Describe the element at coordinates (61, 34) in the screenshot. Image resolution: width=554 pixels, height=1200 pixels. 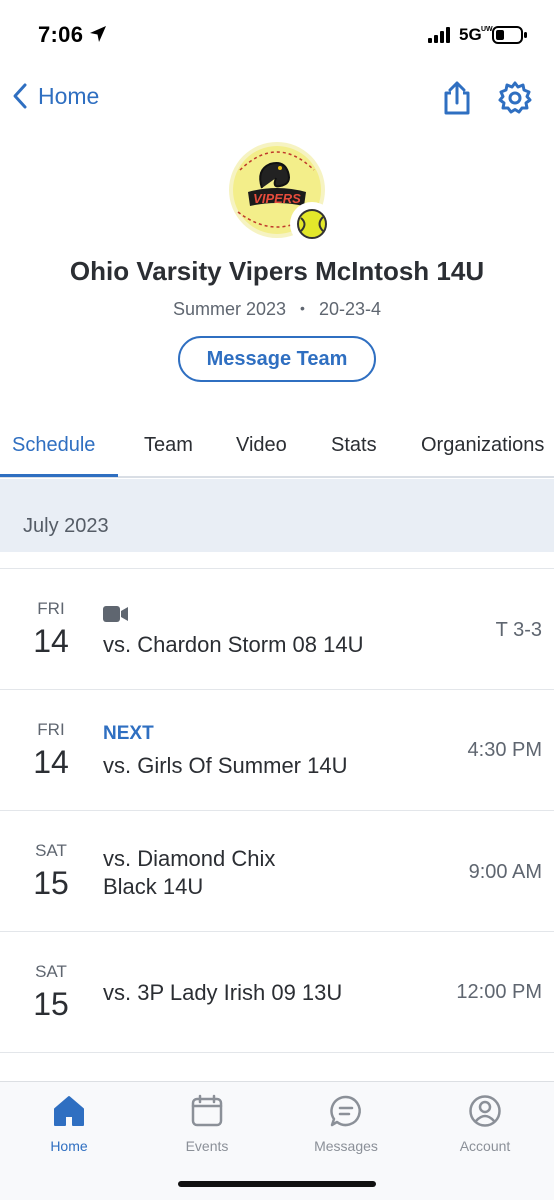
I see `status-time: 7:06` at that location.